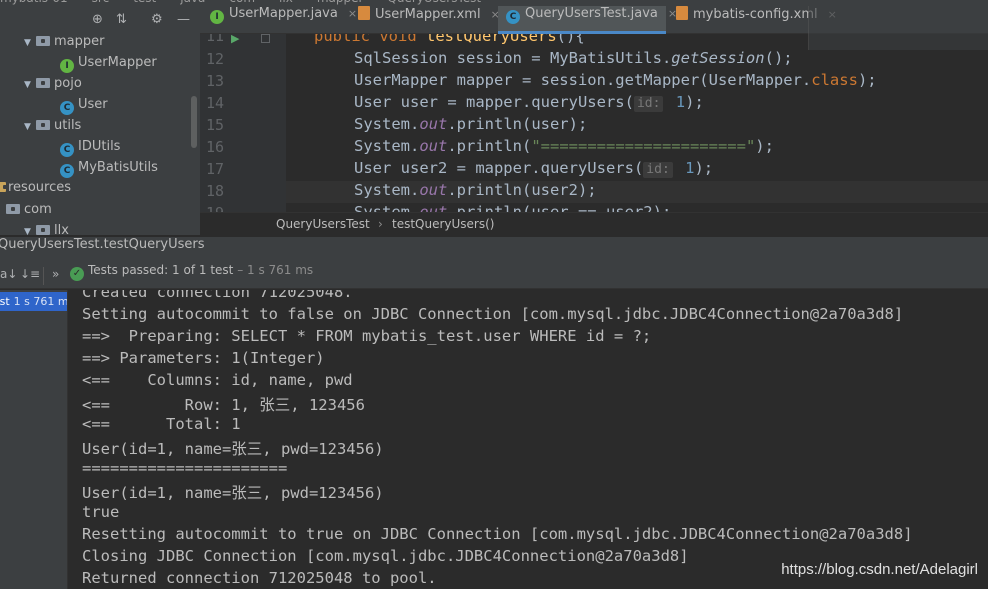 The height and width of the screenshot is (589, 988). What do you see at coordinates (449, 39) in the screenshot?
I see `code-line-11: public void testQueryUsers(){` at bounding box center [449, 39].